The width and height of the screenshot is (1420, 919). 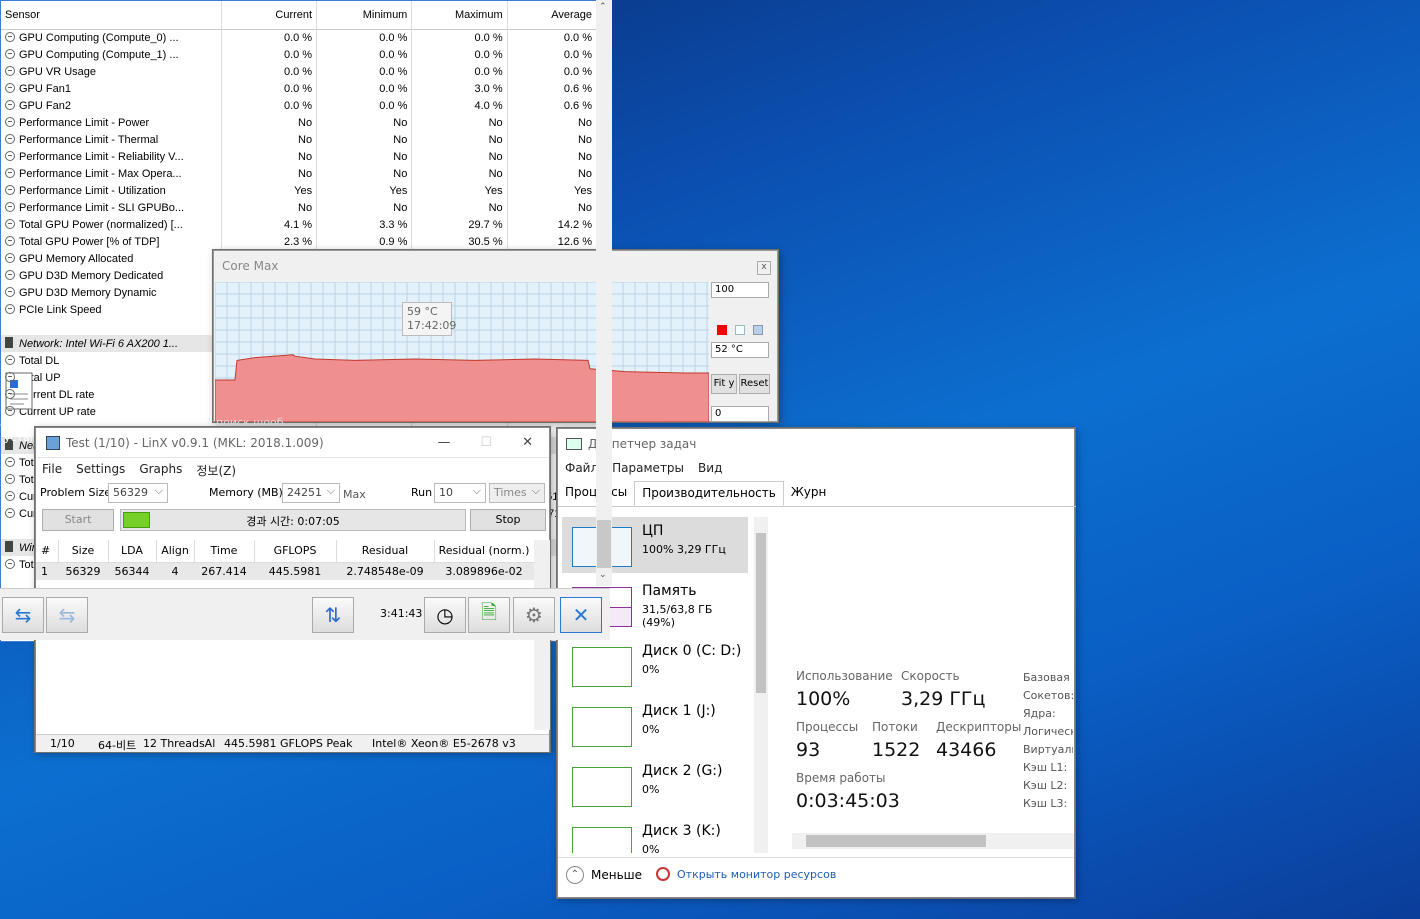 What do you see at coordinates (655, 835) in the screenshot?
I see `perf-item: Диск 3 (K:) 0%` at bounding box center [655, 835].